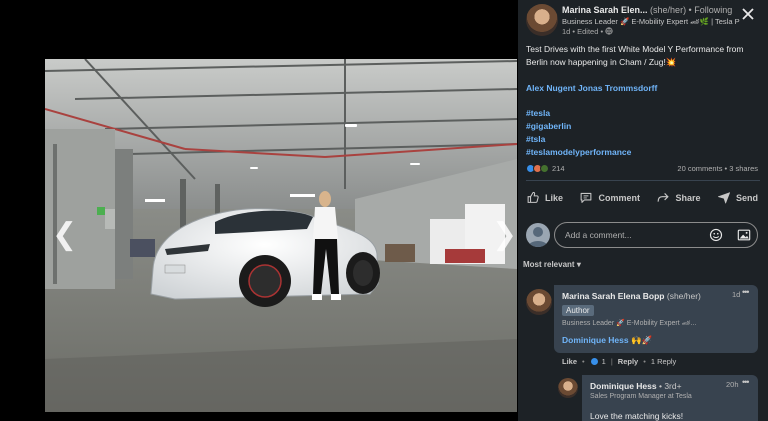 This screenshot has height=421, width=768. I want to click on reply-text: Love the matching kicks!, so click(637, 416).